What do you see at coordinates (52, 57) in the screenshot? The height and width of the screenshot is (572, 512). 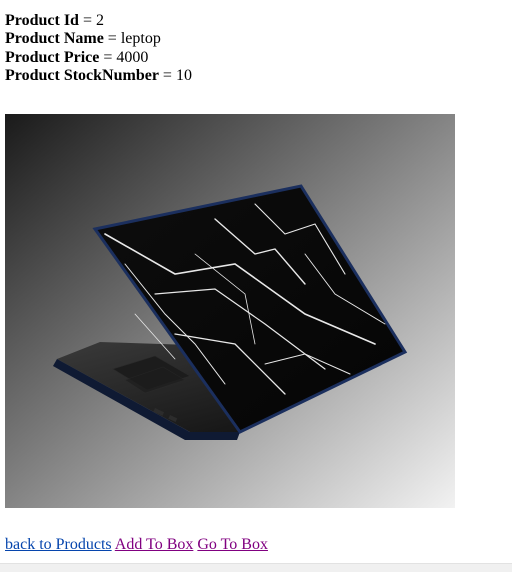 I see `product-price-label: Product Price` at bounding box center [52, 57].